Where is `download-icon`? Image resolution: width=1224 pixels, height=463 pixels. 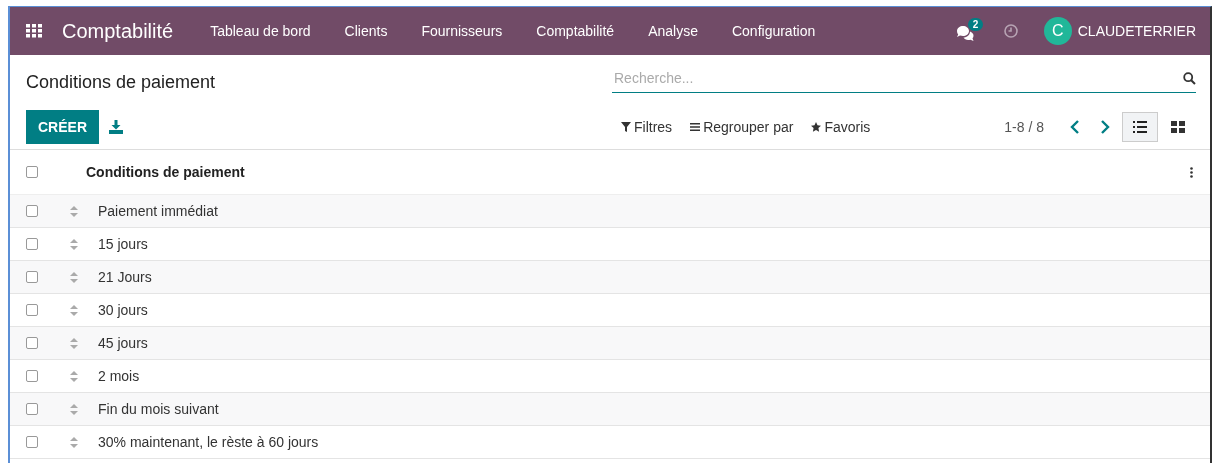
download-icon is located at coordinates (116, 126).